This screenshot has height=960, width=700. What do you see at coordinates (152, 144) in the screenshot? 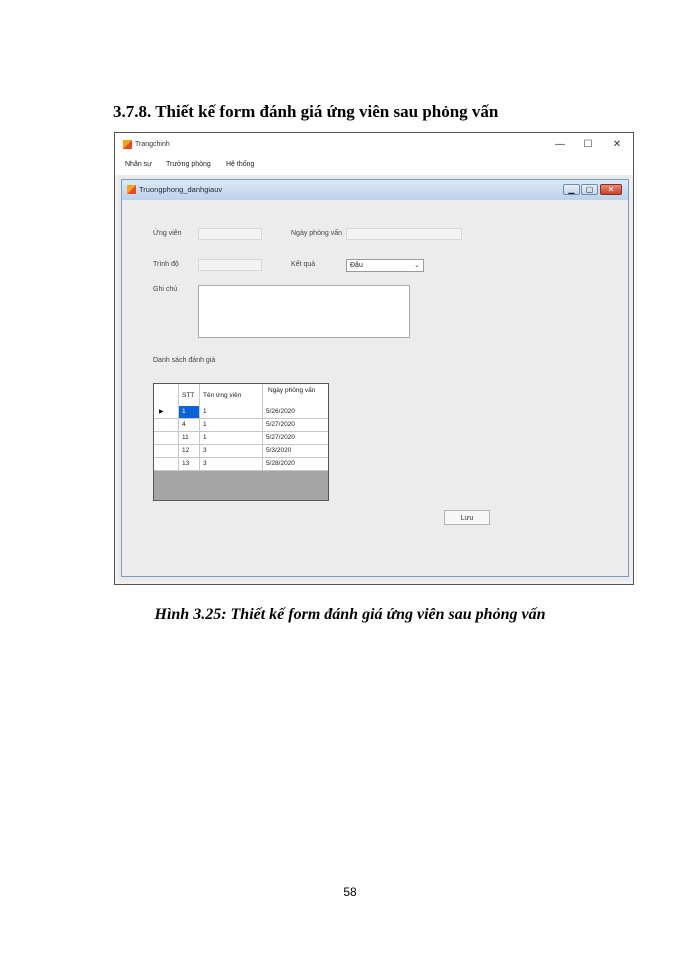
I see `main-window-title: Trangchinh` at bounding box center [152, 144].